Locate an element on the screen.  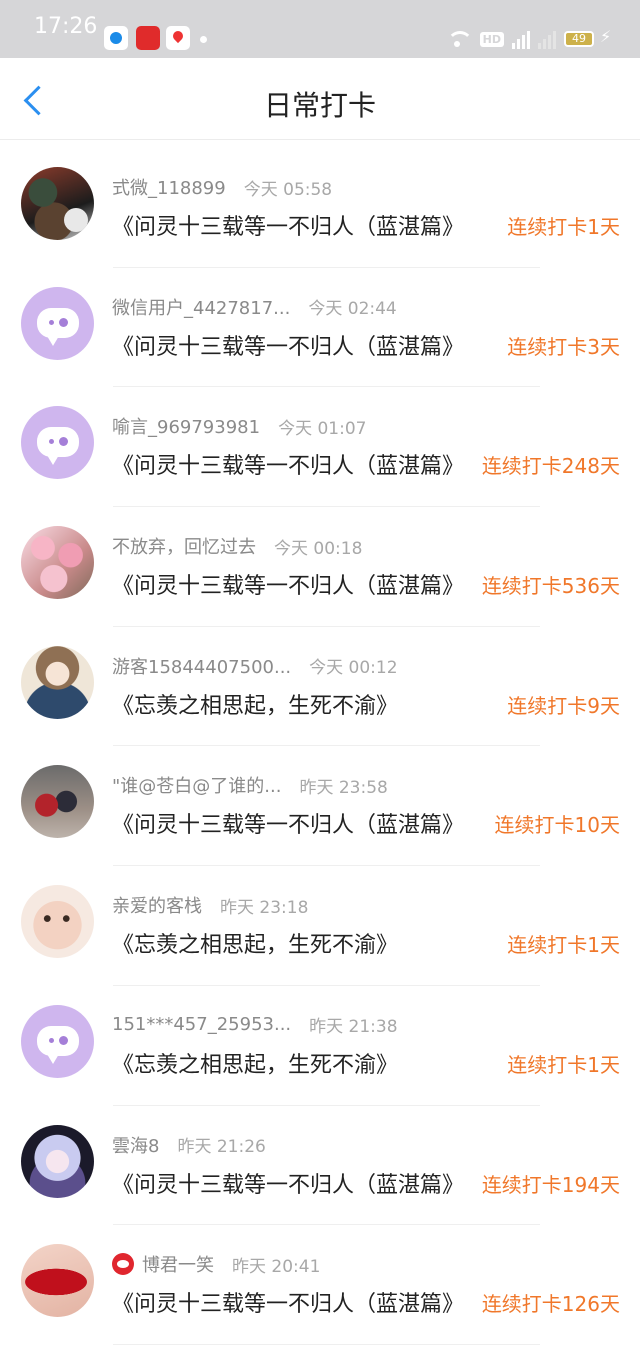
charging-icon is located at coordinates (606, 37).